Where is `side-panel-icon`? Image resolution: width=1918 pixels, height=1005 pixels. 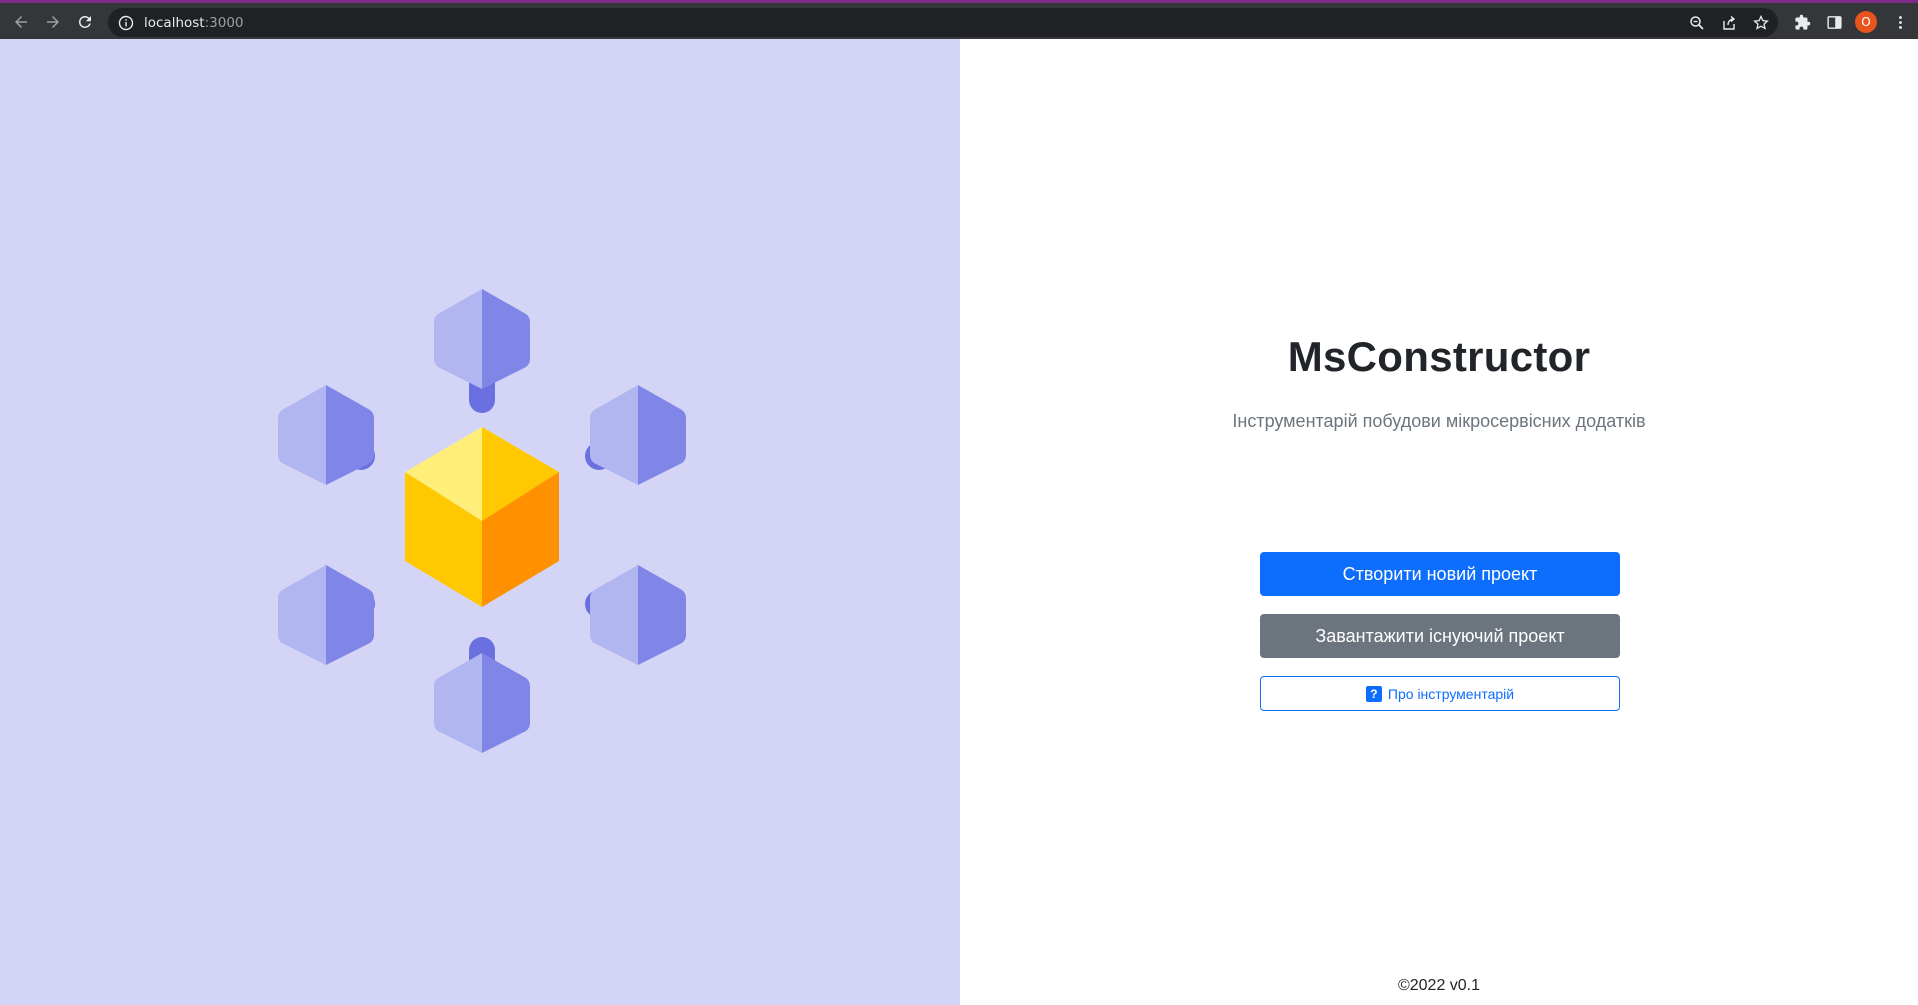 side-panel-icon is located at coordinates (1834, 22).